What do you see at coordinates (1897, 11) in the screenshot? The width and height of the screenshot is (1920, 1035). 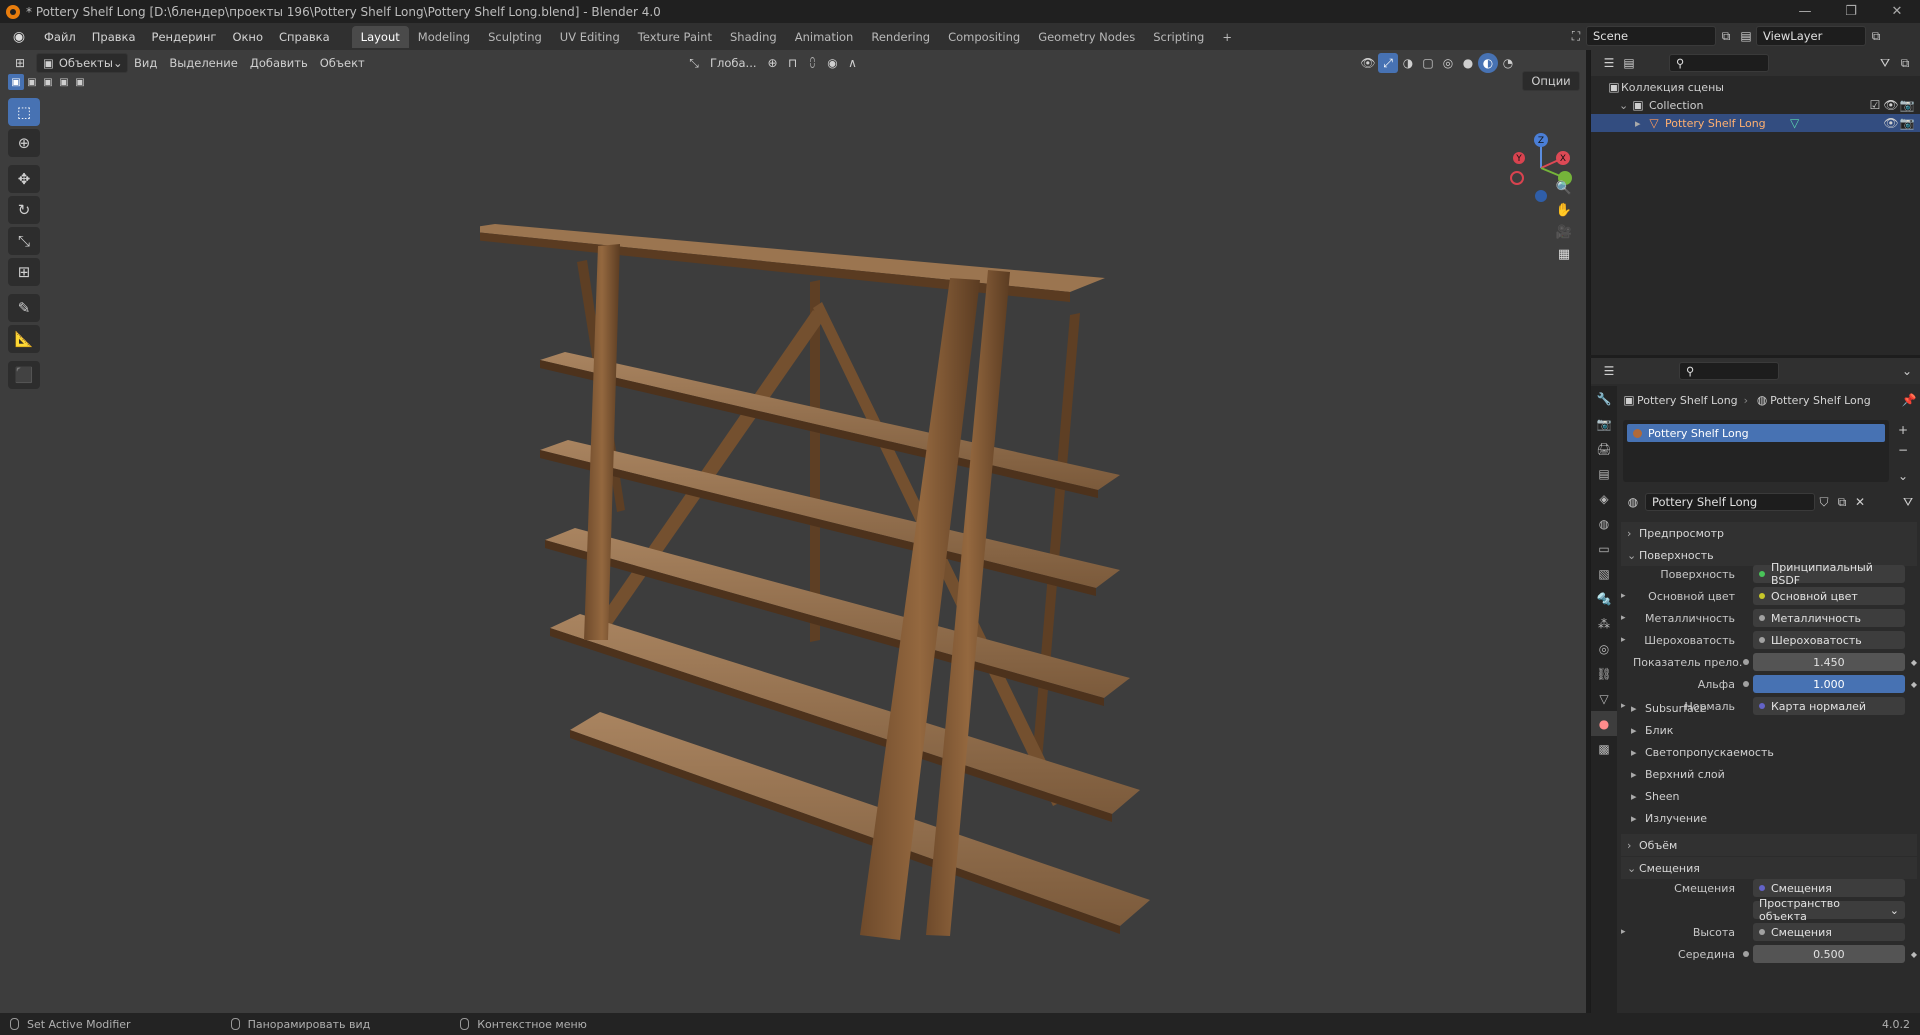 I see `close-button: ✕` at bounding box center [1897, 11].